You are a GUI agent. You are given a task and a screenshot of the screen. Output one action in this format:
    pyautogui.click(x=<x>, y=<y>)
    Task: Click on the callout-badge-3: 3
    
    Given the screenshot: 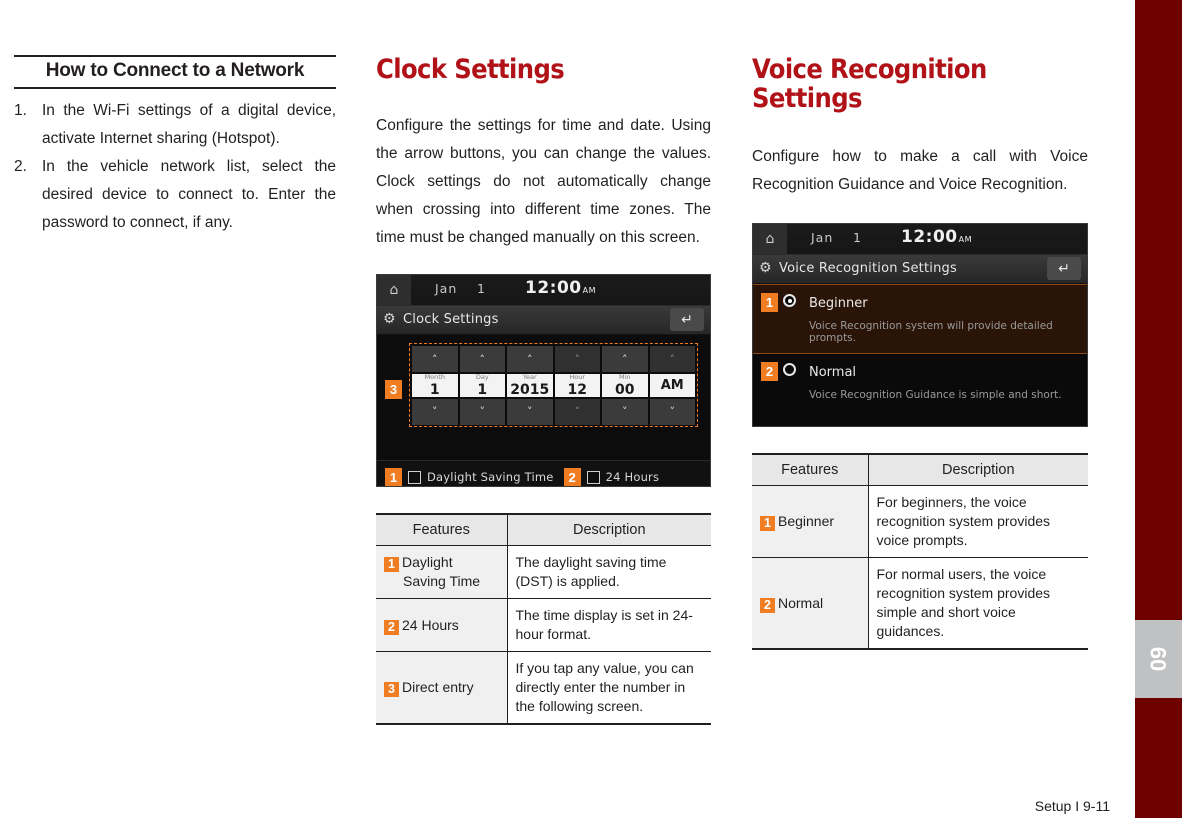 What is the action you would take?
    pyautogui.click(x=393, y=390)
    